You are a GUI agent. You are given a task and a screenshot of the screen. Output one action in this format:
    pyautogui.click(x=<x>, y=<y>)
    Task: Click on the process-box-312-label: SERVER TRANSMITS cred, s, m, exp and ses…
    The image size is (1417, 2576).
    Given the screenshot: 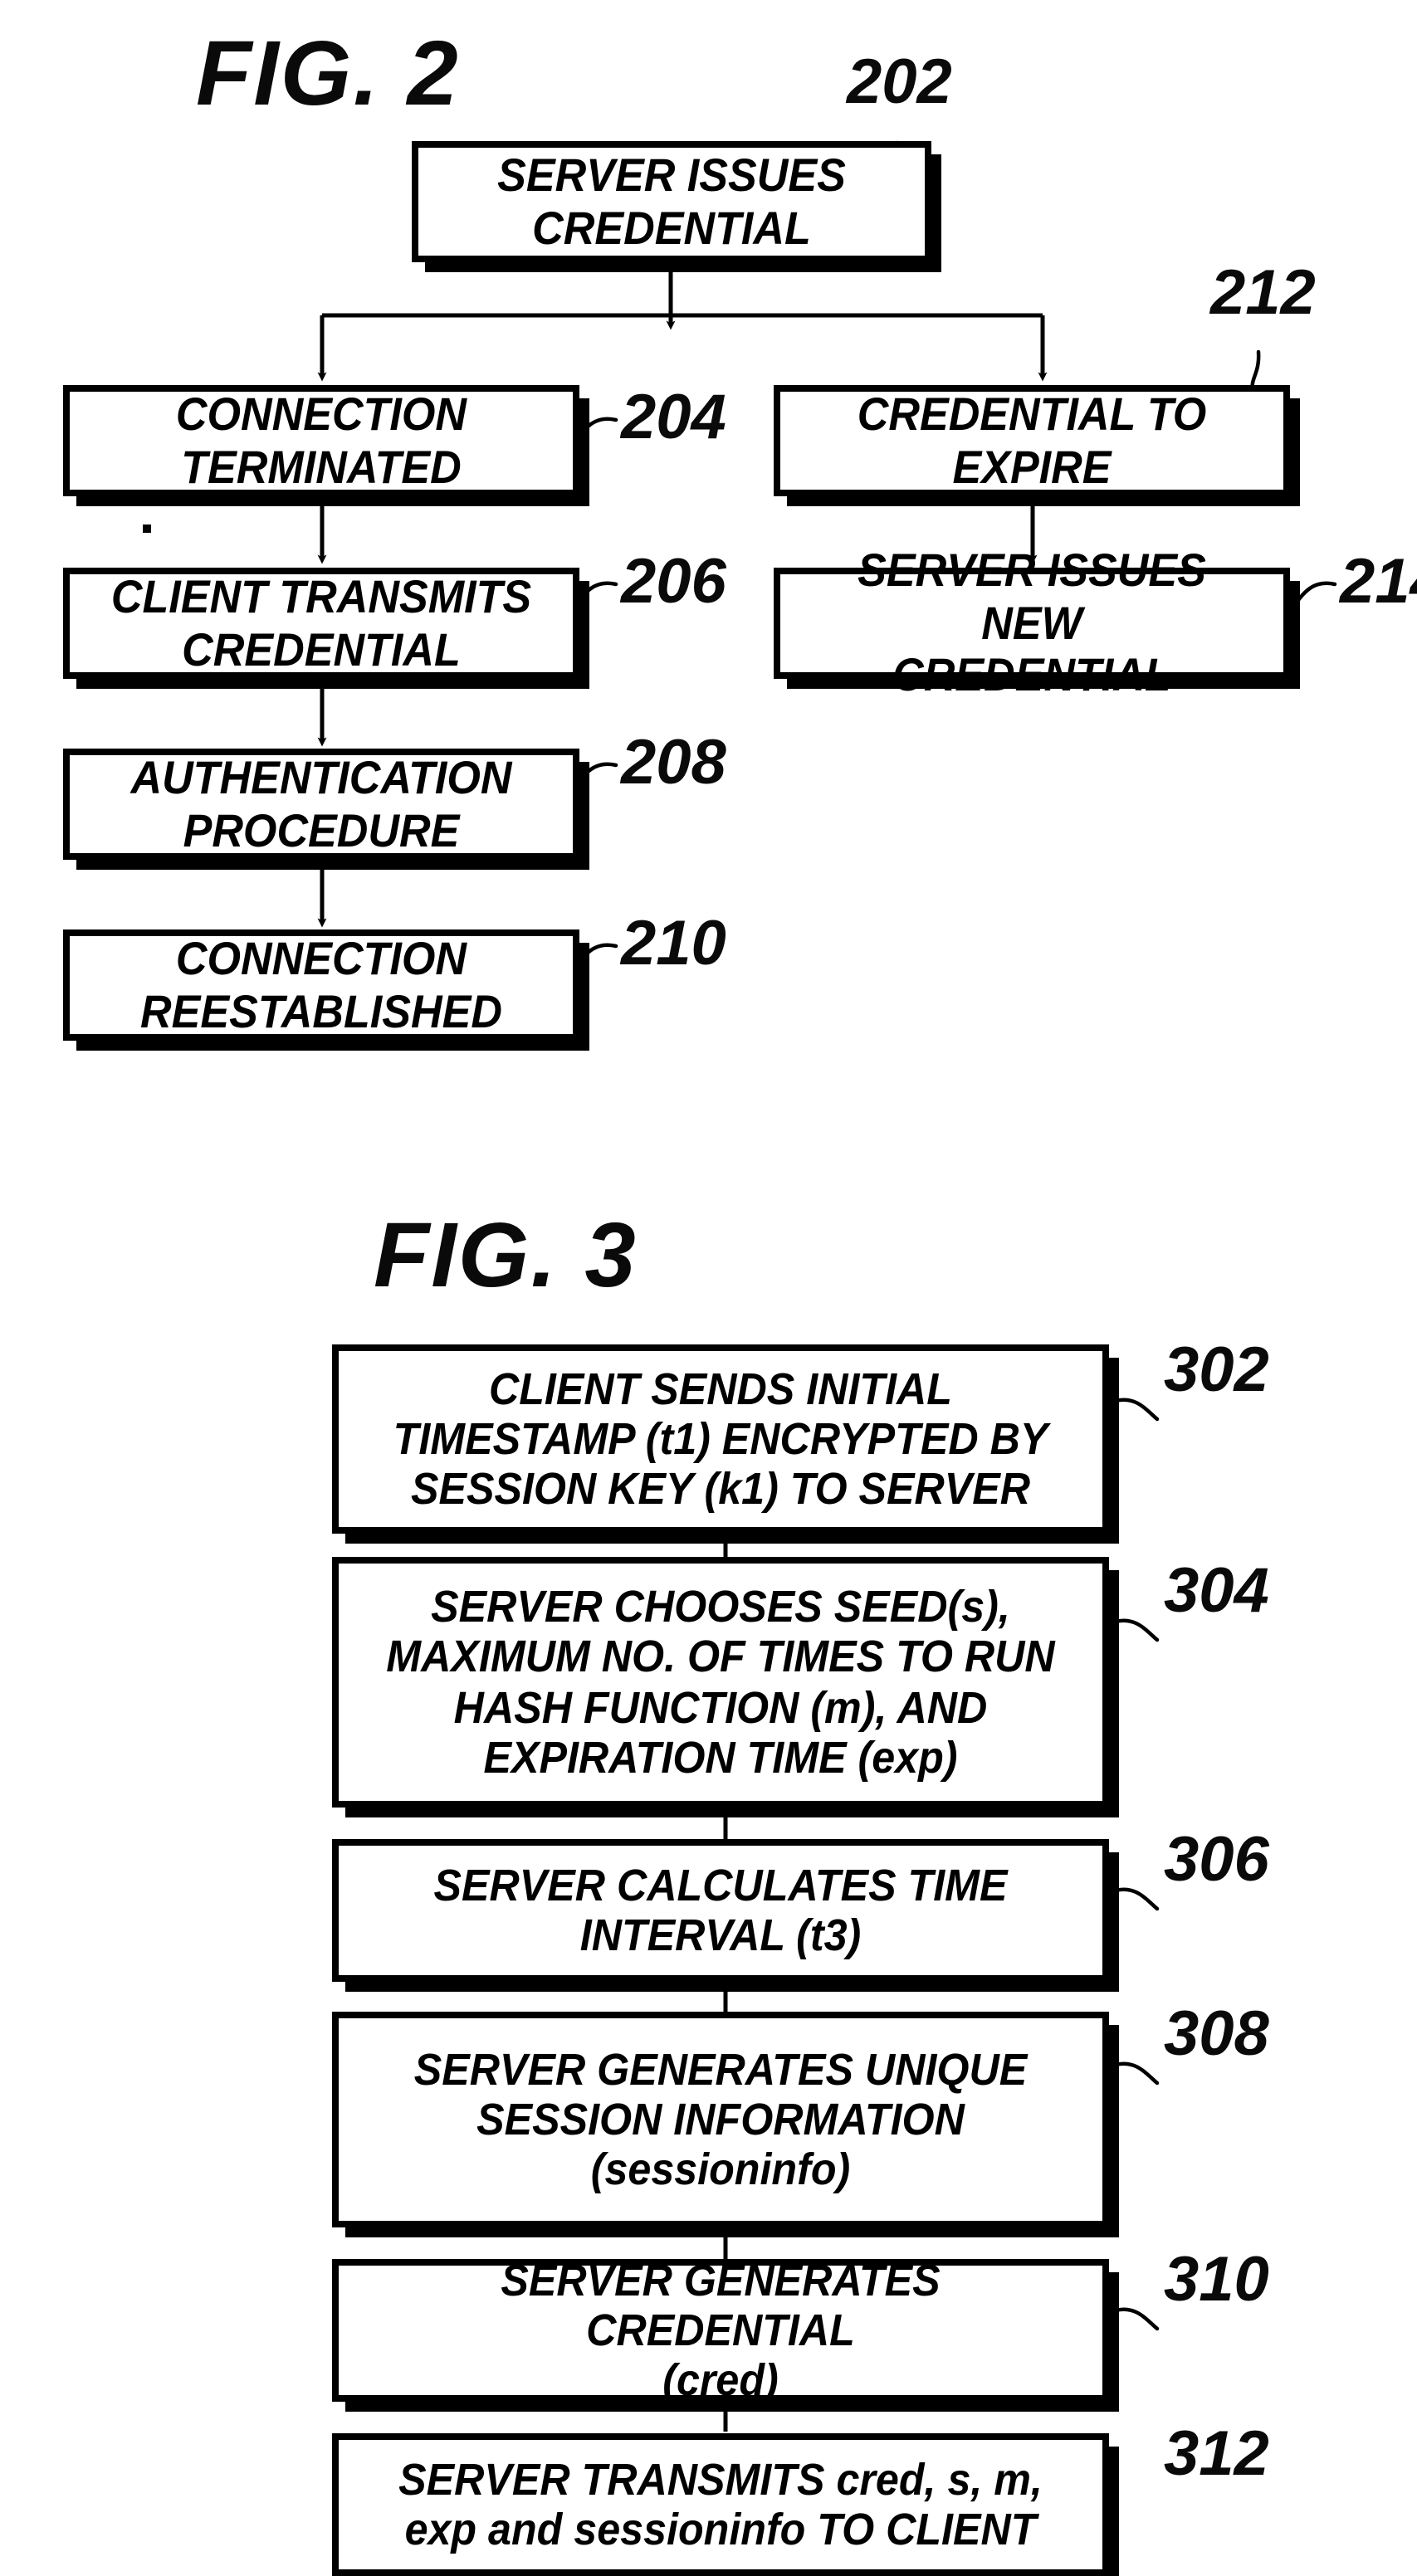 What is the action you would take?
    pyautogui.click(x=720, y=2504)
    